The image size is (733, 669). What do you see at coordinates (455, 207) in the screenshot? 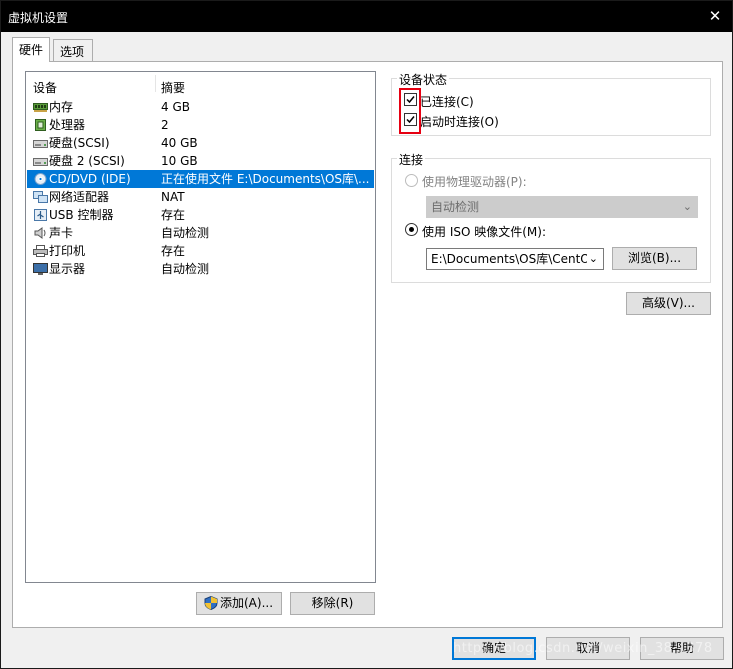
I see `physical-drive-value: 自动检测` at bounding box center [455, 207].